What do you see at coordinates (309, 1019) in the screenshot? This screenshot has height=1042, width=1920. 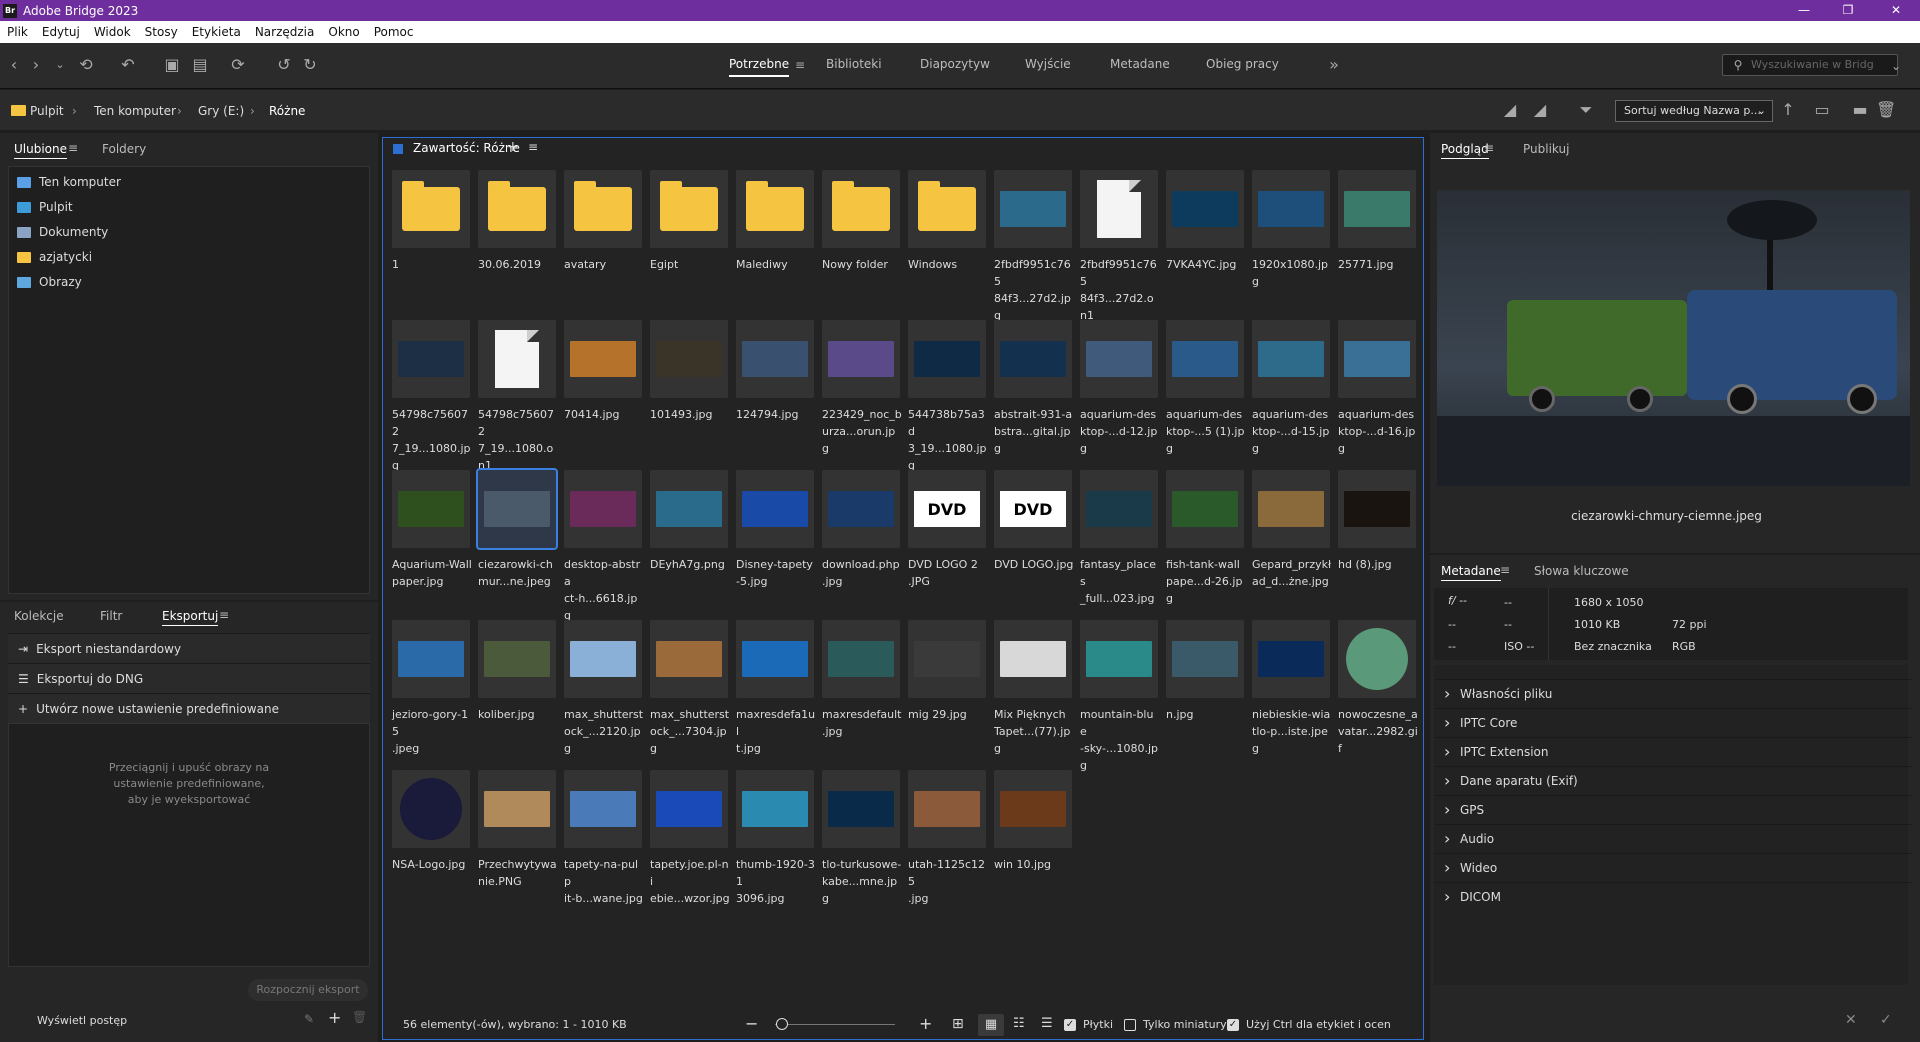 I see `edit-icon: ✎` at bounding box center [309, 1019].